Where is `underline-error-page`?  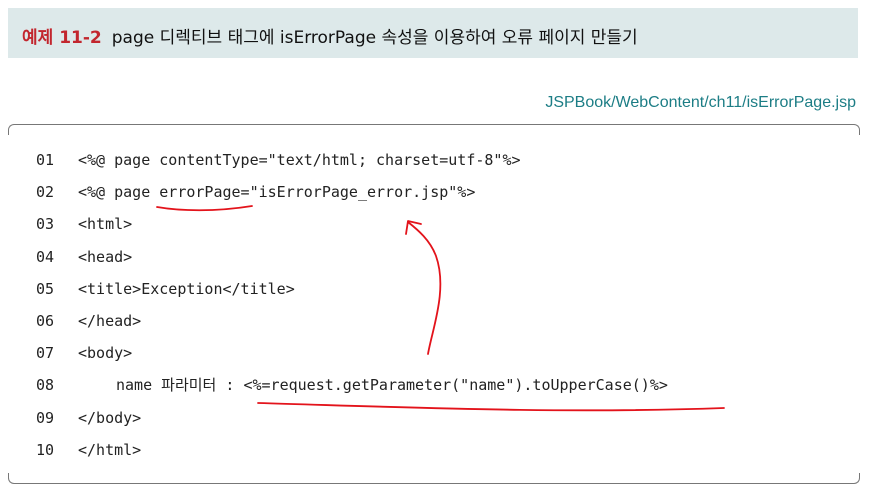 underline-error-page is located at coordinates (204, 208).